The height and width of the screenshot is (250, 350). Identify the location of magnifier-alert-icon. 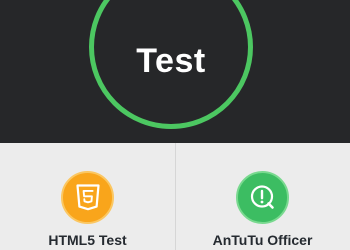
(262, 197).